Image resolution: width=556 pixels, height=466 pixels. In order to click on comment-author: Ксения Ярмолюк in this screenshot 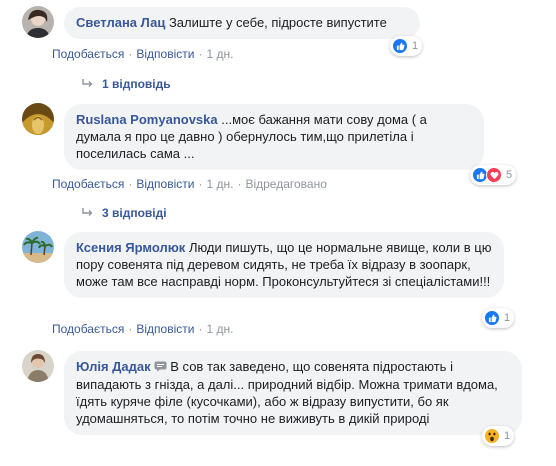, I will do `click(130, 247)`.